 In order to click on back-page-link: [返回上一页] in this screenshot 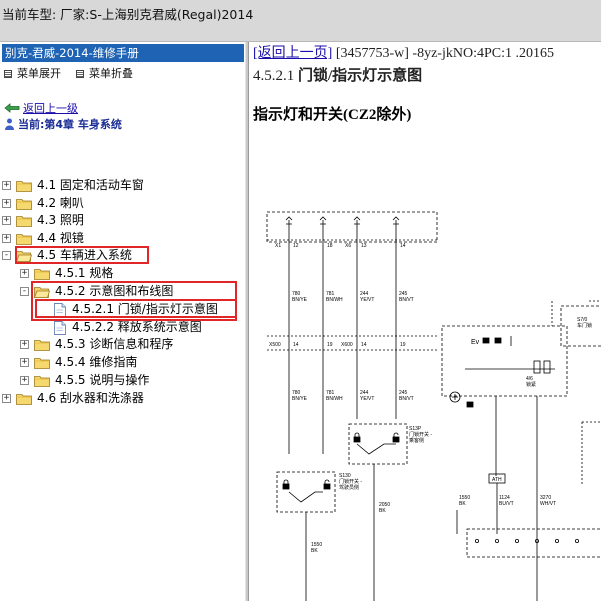, I will do `click(292, 53)`.